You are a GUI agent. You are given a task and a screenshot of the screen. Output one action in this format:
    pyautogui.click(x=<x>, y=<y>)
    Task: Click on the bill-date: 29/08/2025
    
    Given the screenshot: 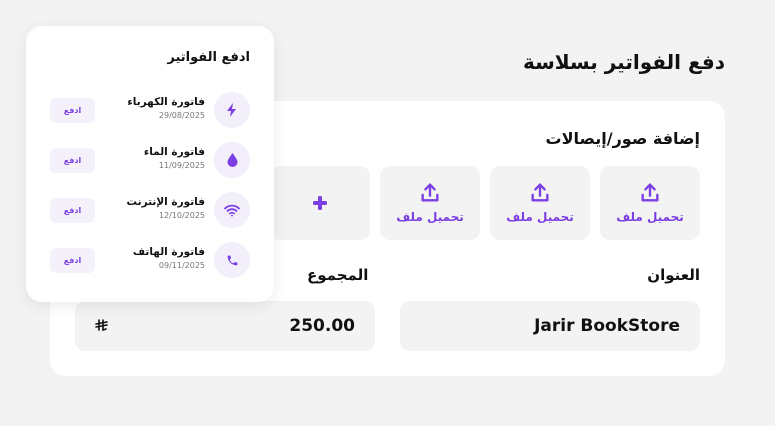 What is the action you would take?
    pyautogui.click(x=181, y=115)
    